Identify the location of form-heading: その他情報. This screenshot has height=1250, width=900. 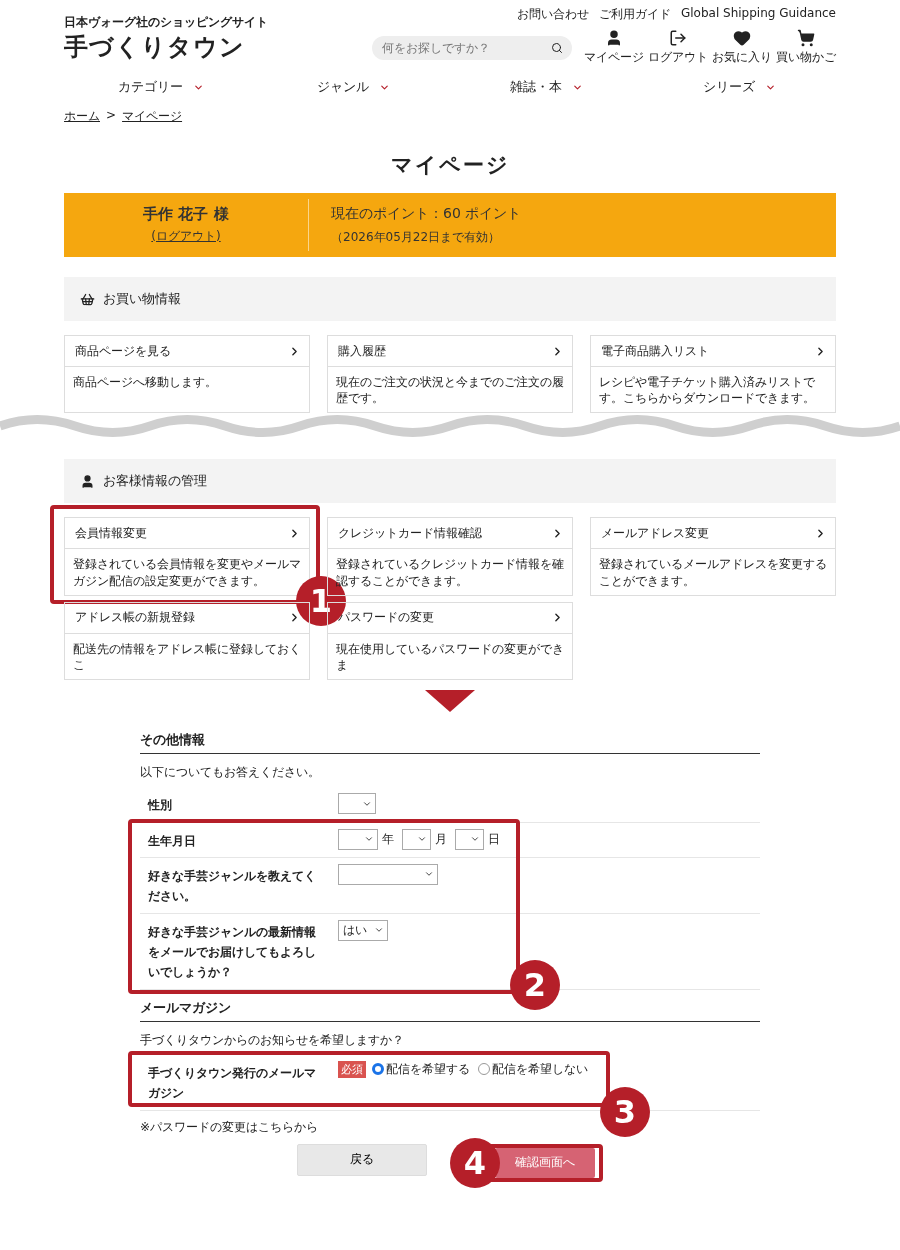
(450, 743).